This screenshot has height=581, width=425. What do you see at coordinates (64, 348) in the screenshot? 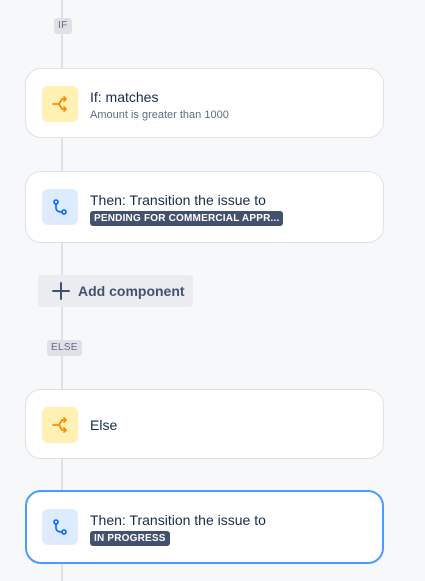
I see `else-branch-label: ELSE` at bounding box center [64, 348].